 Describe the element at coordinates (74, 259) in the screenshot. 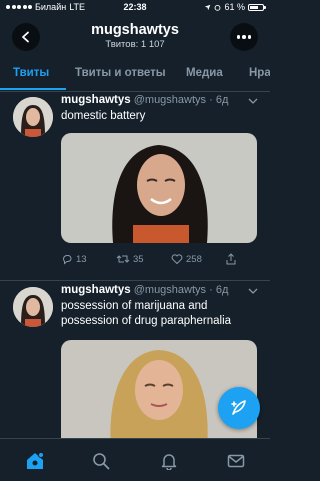

I see `reply-button: 13` at that location.